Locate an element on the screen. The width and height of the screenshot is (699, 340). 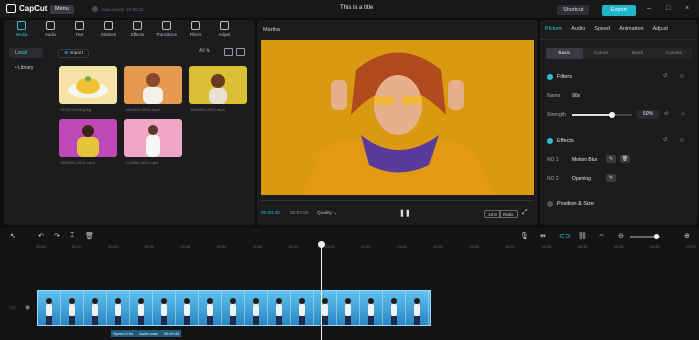
position-section-header: Position & Size is located at coordinates (570, 204).